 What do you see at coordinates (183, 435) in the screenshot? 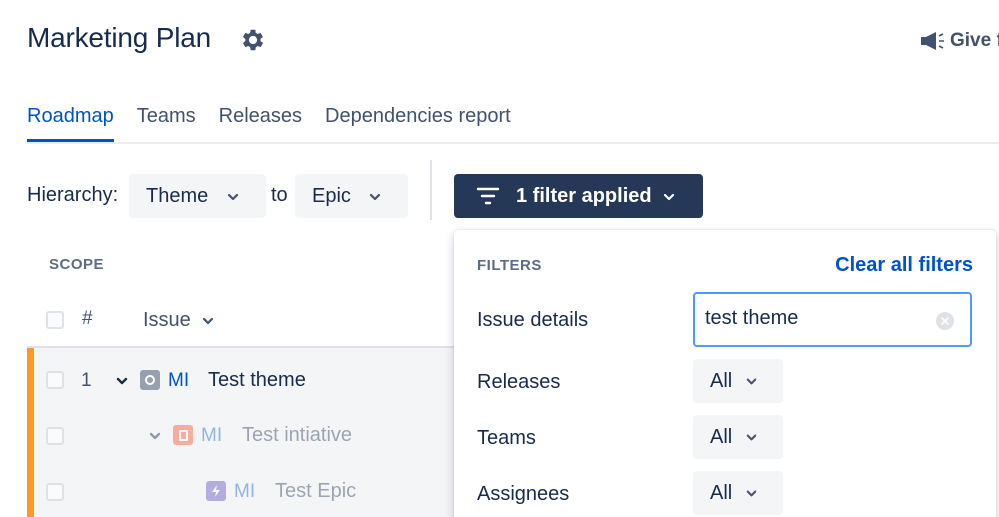
I see `initiative-icon` at bounding box center [183, 435].